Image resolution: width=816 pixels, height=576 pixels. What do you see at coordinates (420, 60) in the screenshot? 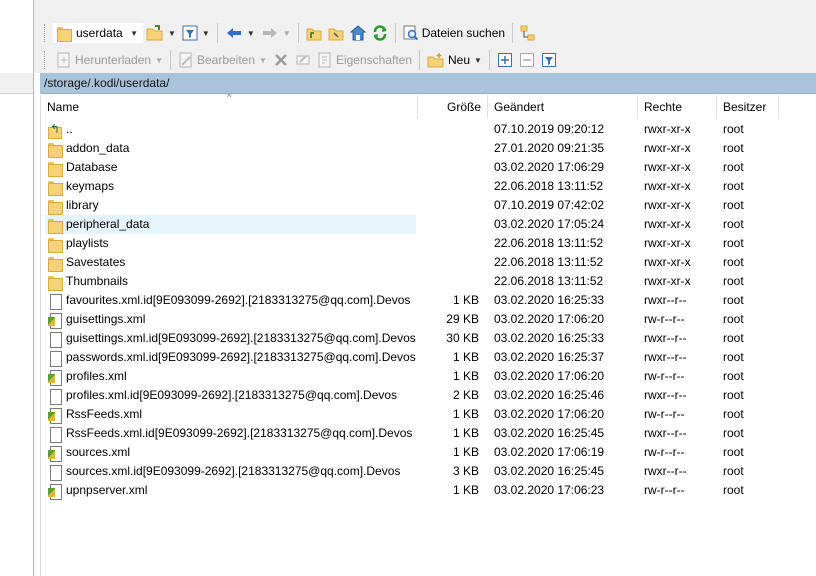
I see `toolbar-separator` at bounding box center [420, 60].